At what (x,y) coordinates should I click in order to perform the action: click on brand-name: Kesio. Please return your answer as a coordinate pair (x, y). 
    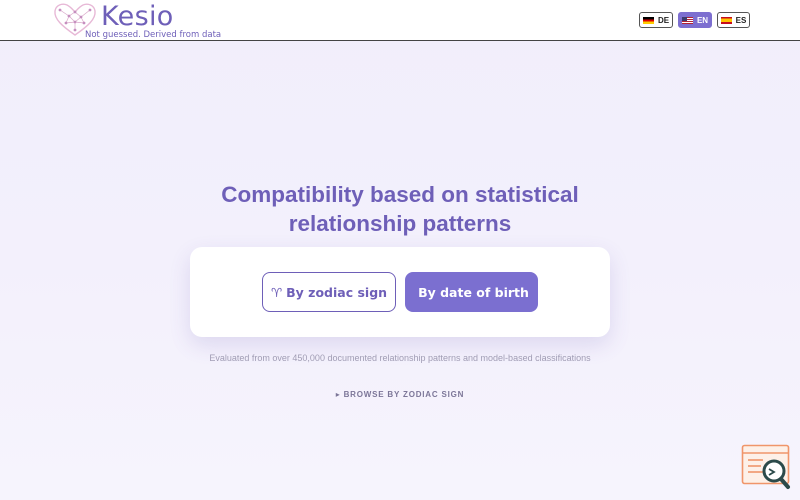
    Looking at the image, I should click on (137, 16).